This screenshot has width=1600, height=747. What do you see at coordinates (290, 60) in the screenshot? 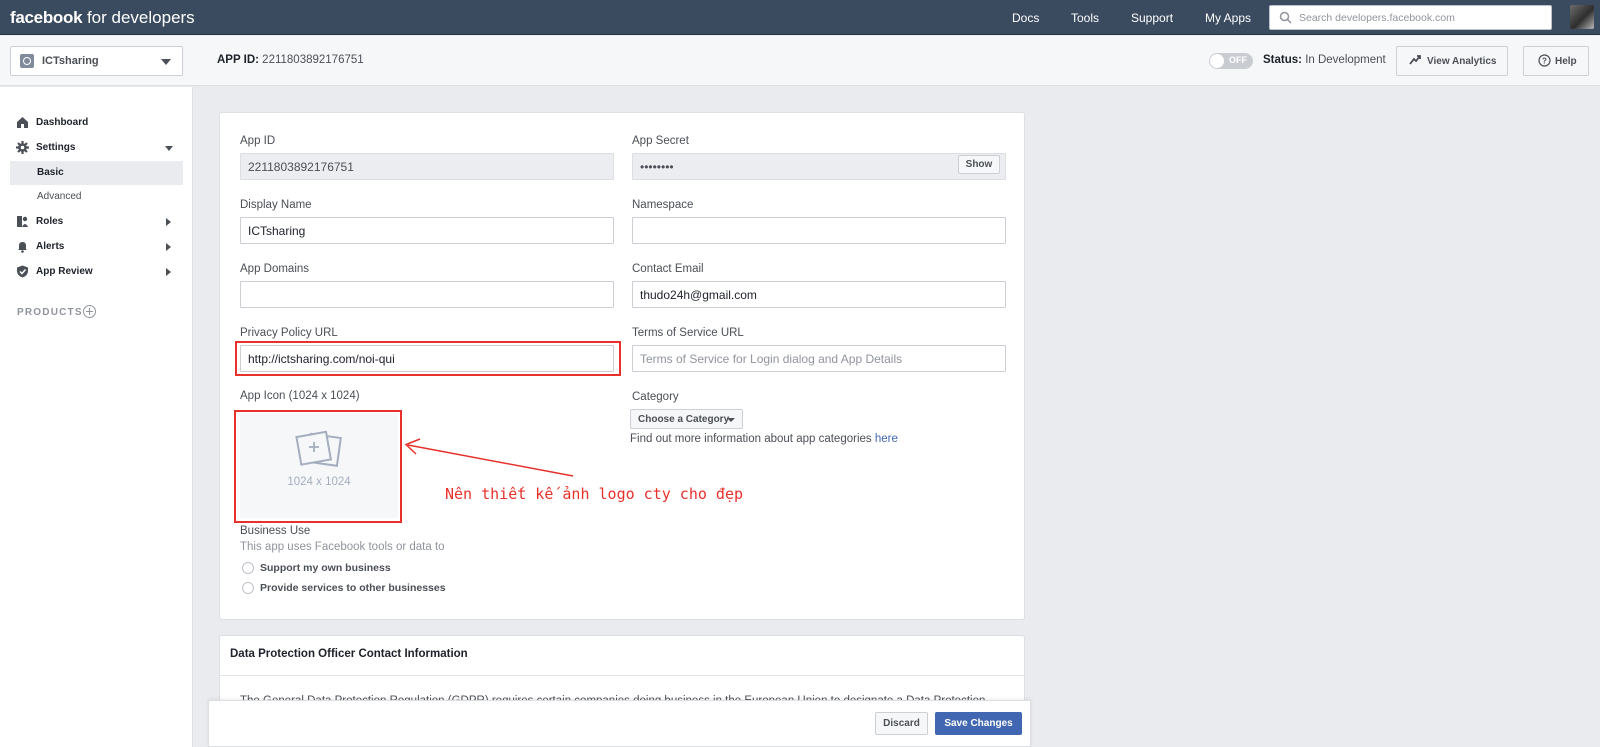
I see `app-id-display: APP ID: 2211803892176751` at bounding box center [290, 60].